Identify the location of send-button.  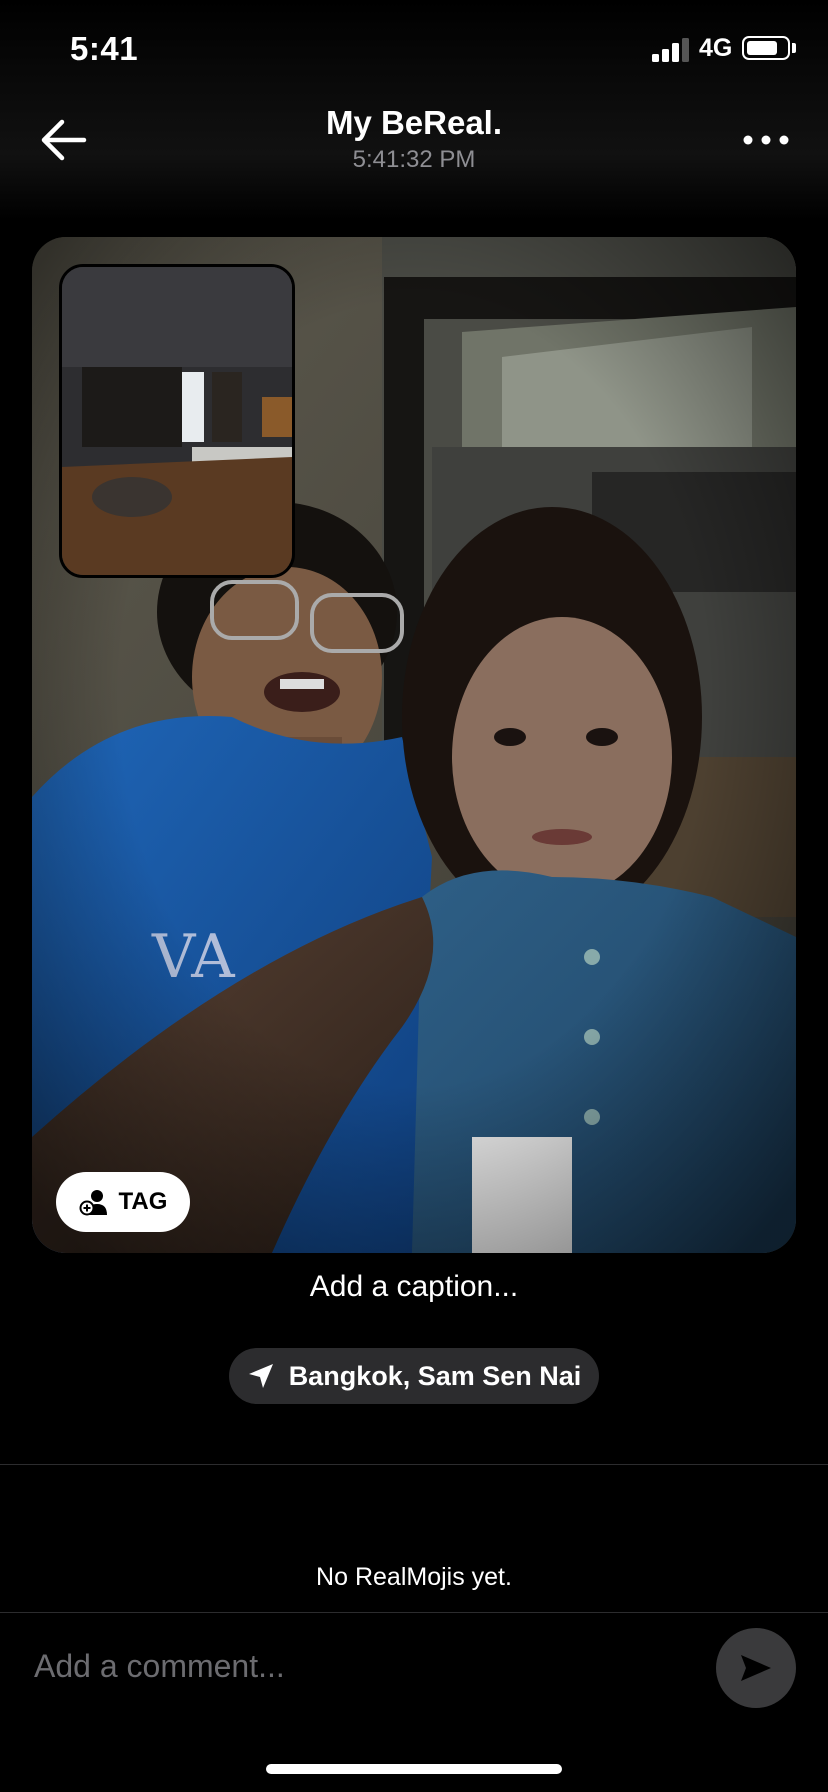
(756, 1668).